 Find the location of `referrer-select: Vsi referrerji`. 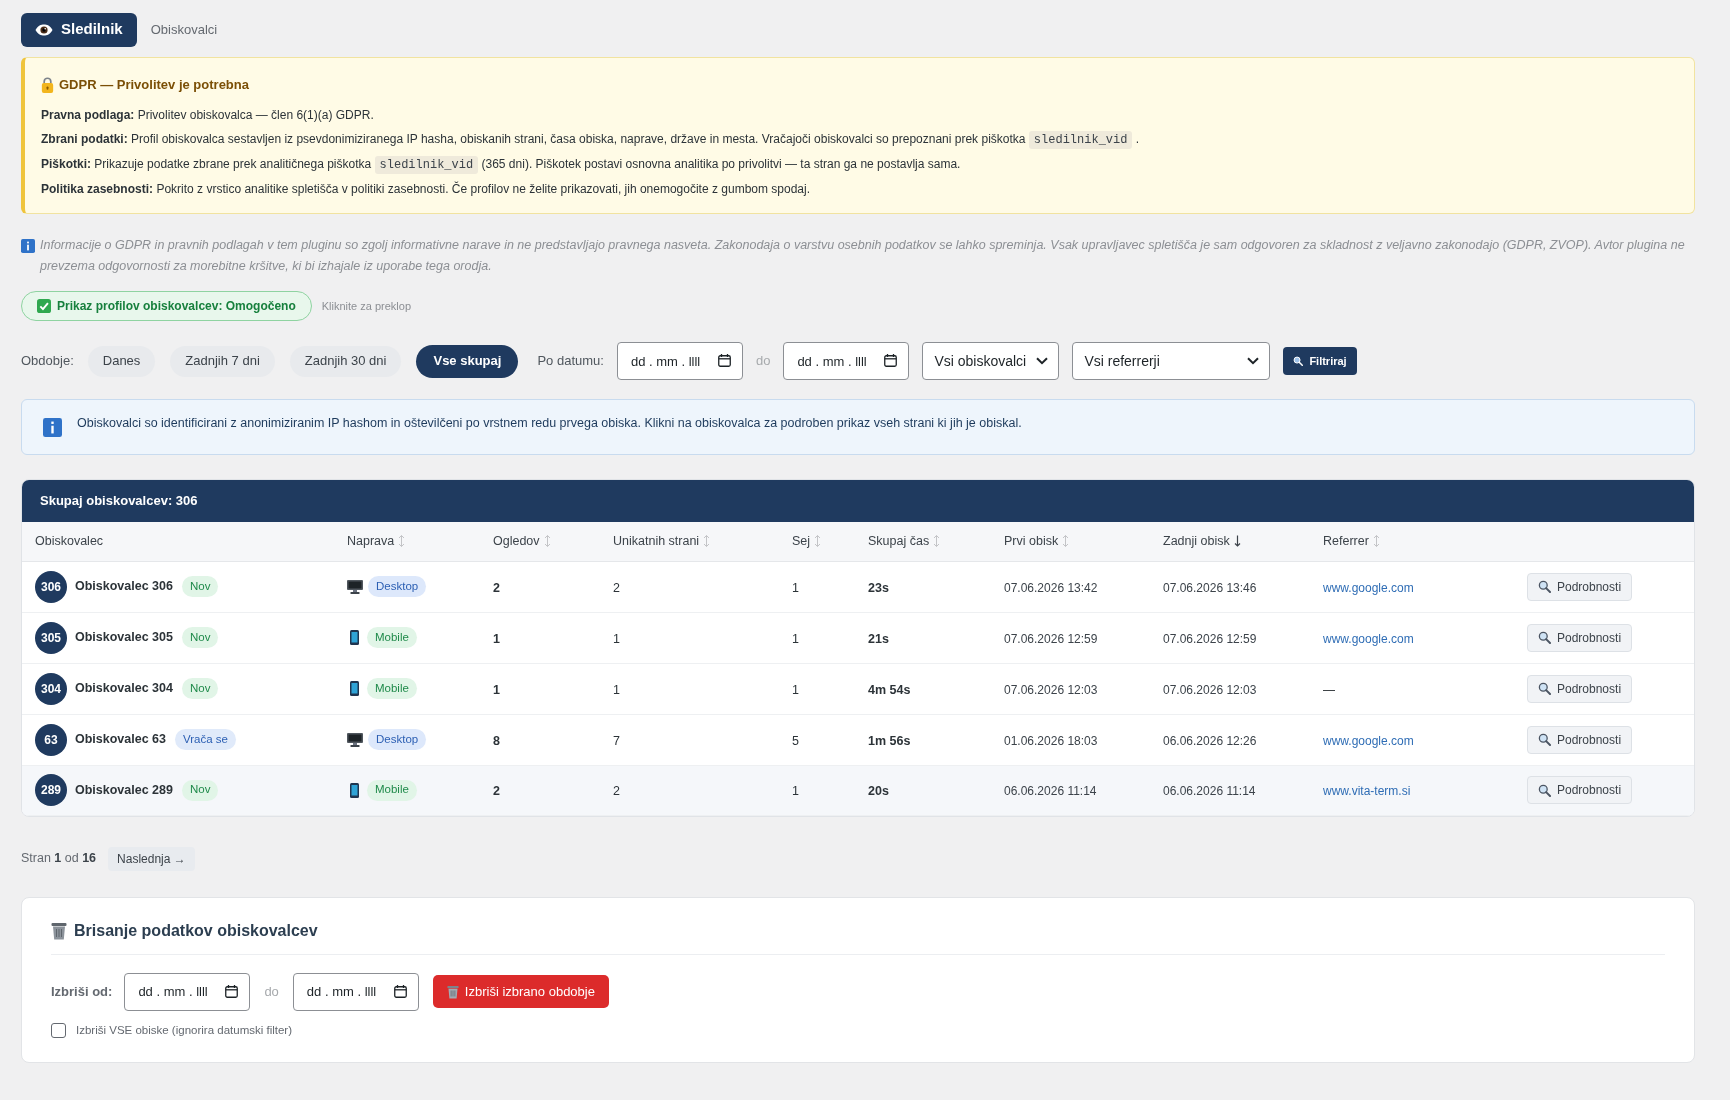

referrer-select: Vsi referrerji is located at coordinates (1171, 361).